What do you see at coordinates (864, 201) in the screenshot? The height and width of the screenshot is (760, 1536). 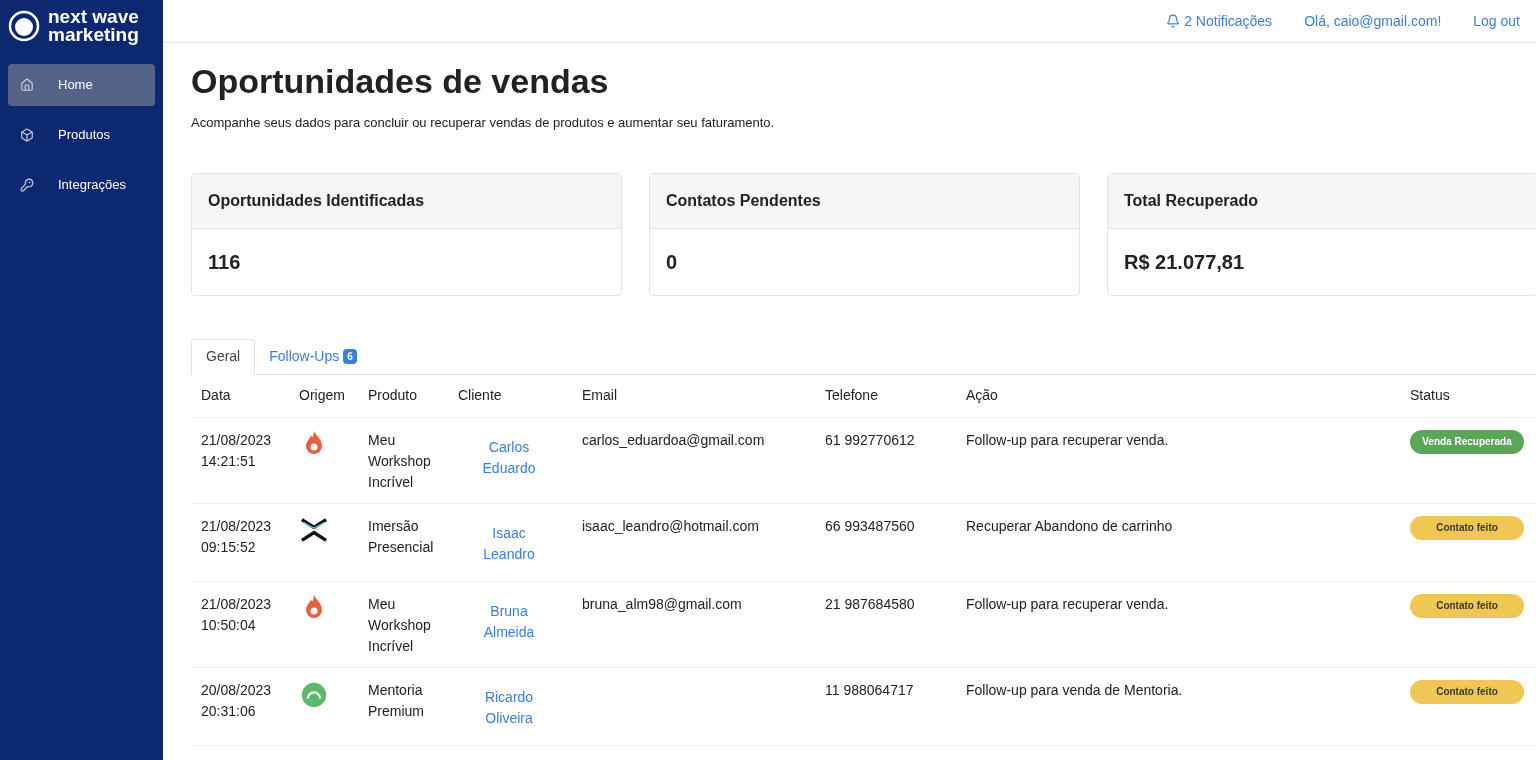 I see `stat-label: Contatos Pendentes` at bounding box center [864, 201].